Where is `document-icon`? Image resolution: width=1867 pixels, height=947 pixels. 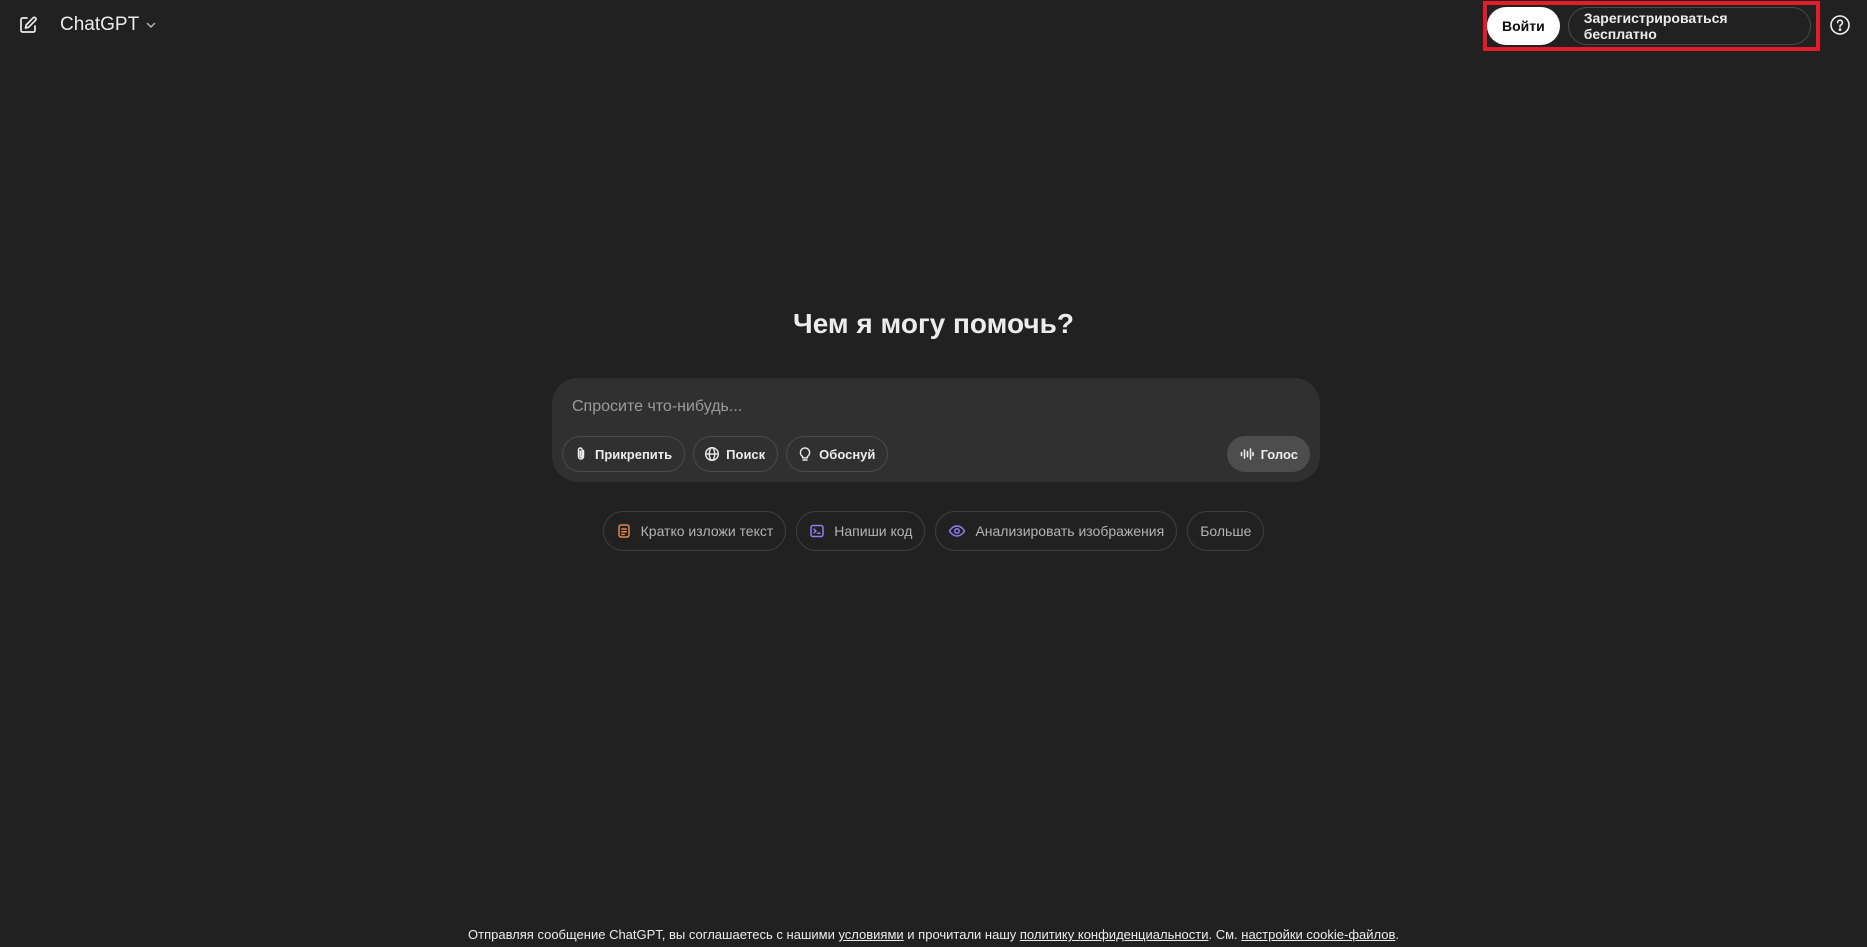
document-icon is located at coordinates (624, 531).